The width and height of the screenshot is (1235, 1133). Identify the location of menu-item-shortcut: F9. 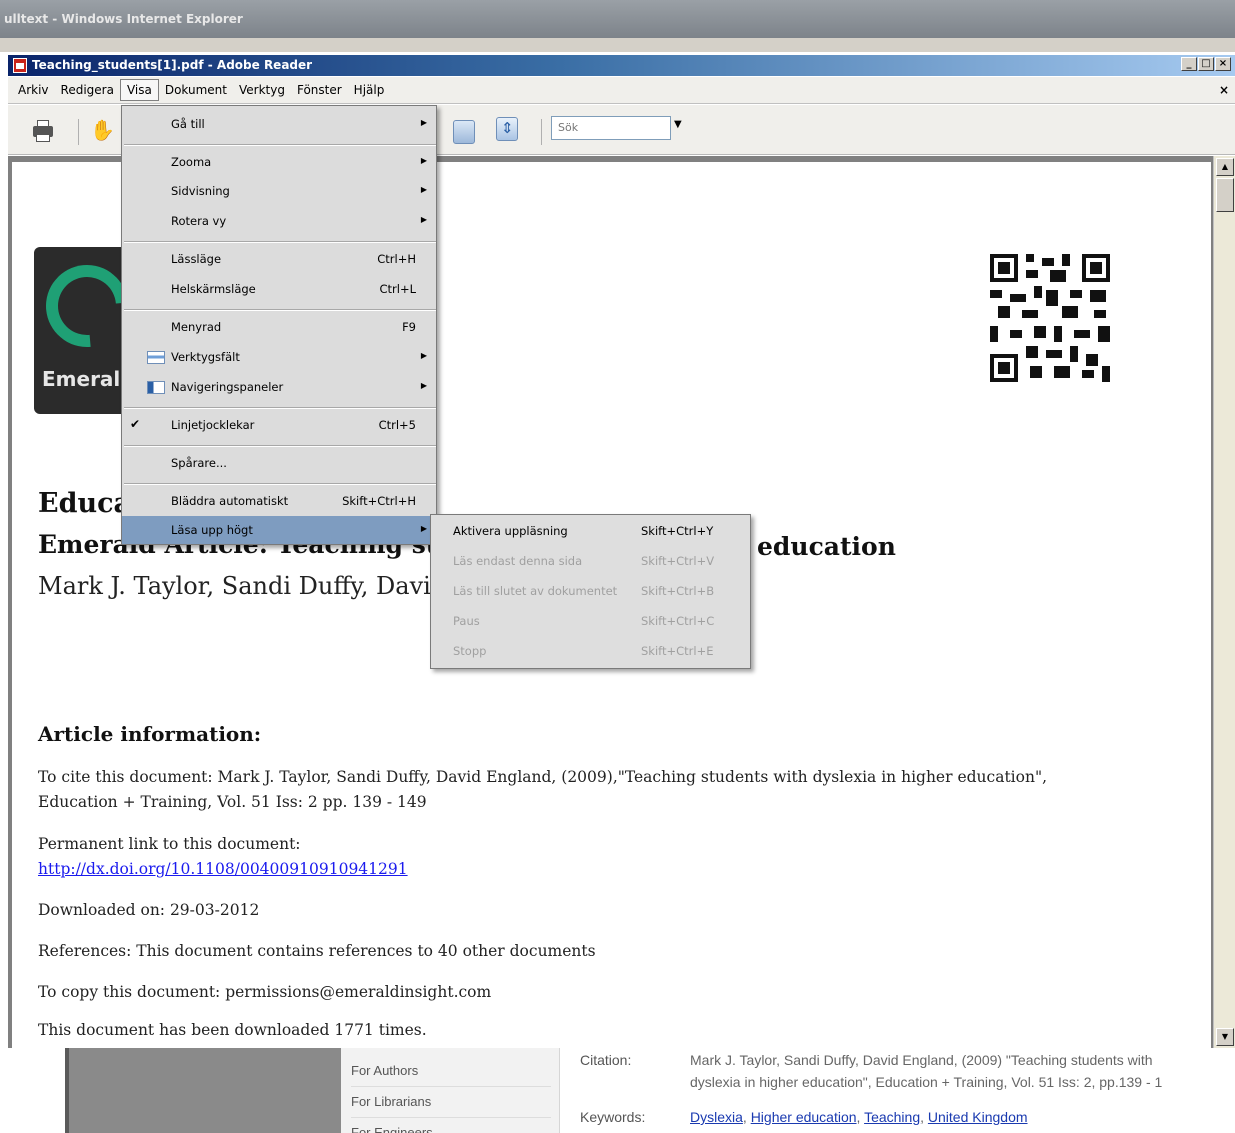
(409, 327).